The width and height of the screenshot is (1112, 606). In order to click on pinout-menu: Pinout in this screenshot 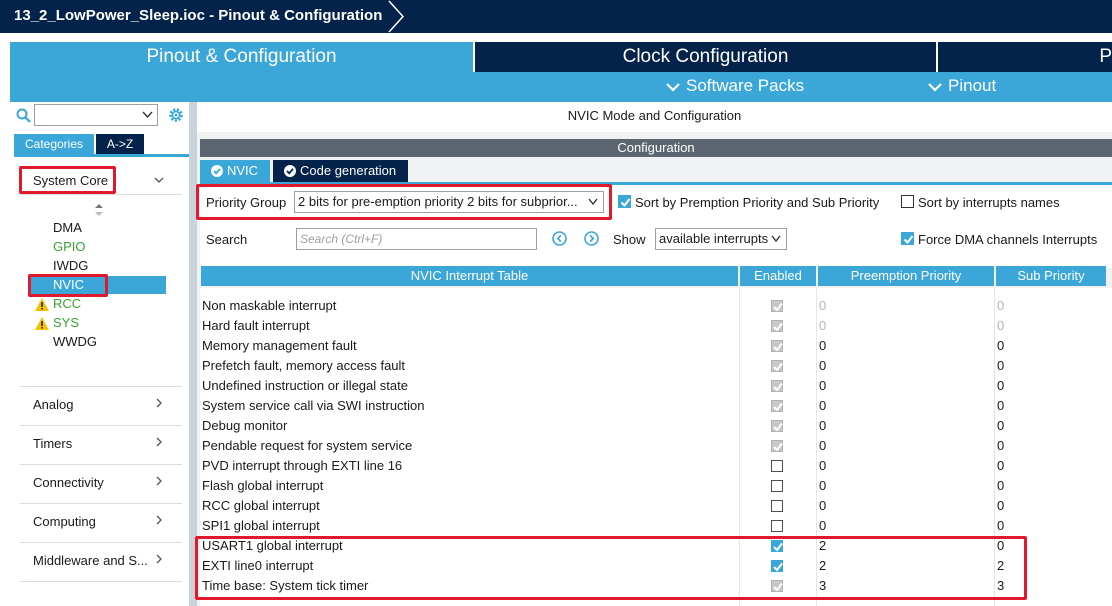, I will do `click(962, 86)`.